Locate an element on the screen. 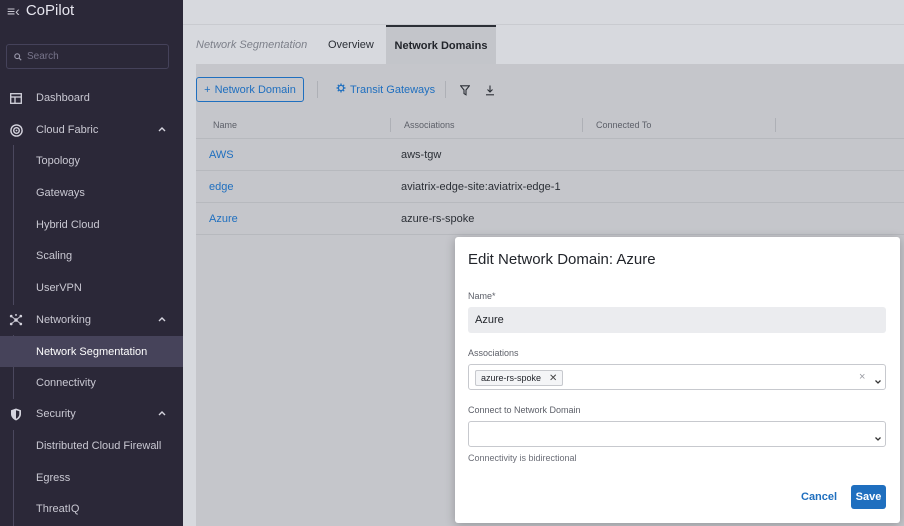  plus-icon: + is located at coordinates (207, 89).